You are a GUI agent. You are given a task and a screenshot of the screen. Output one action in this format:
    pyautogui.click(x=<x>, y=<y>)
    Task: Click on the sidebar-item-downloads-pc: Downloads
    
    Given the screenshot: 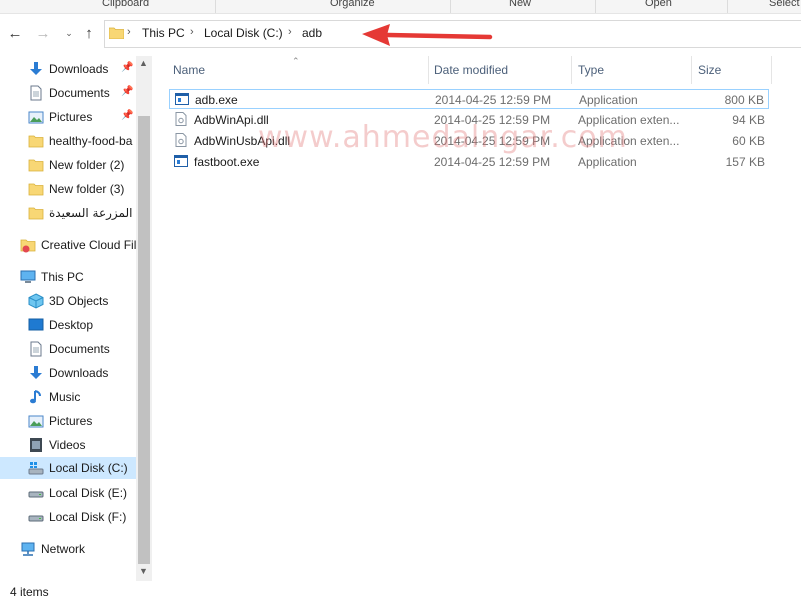 What is the action you would take?
    pyautogui.click(x=68, y=373)
    